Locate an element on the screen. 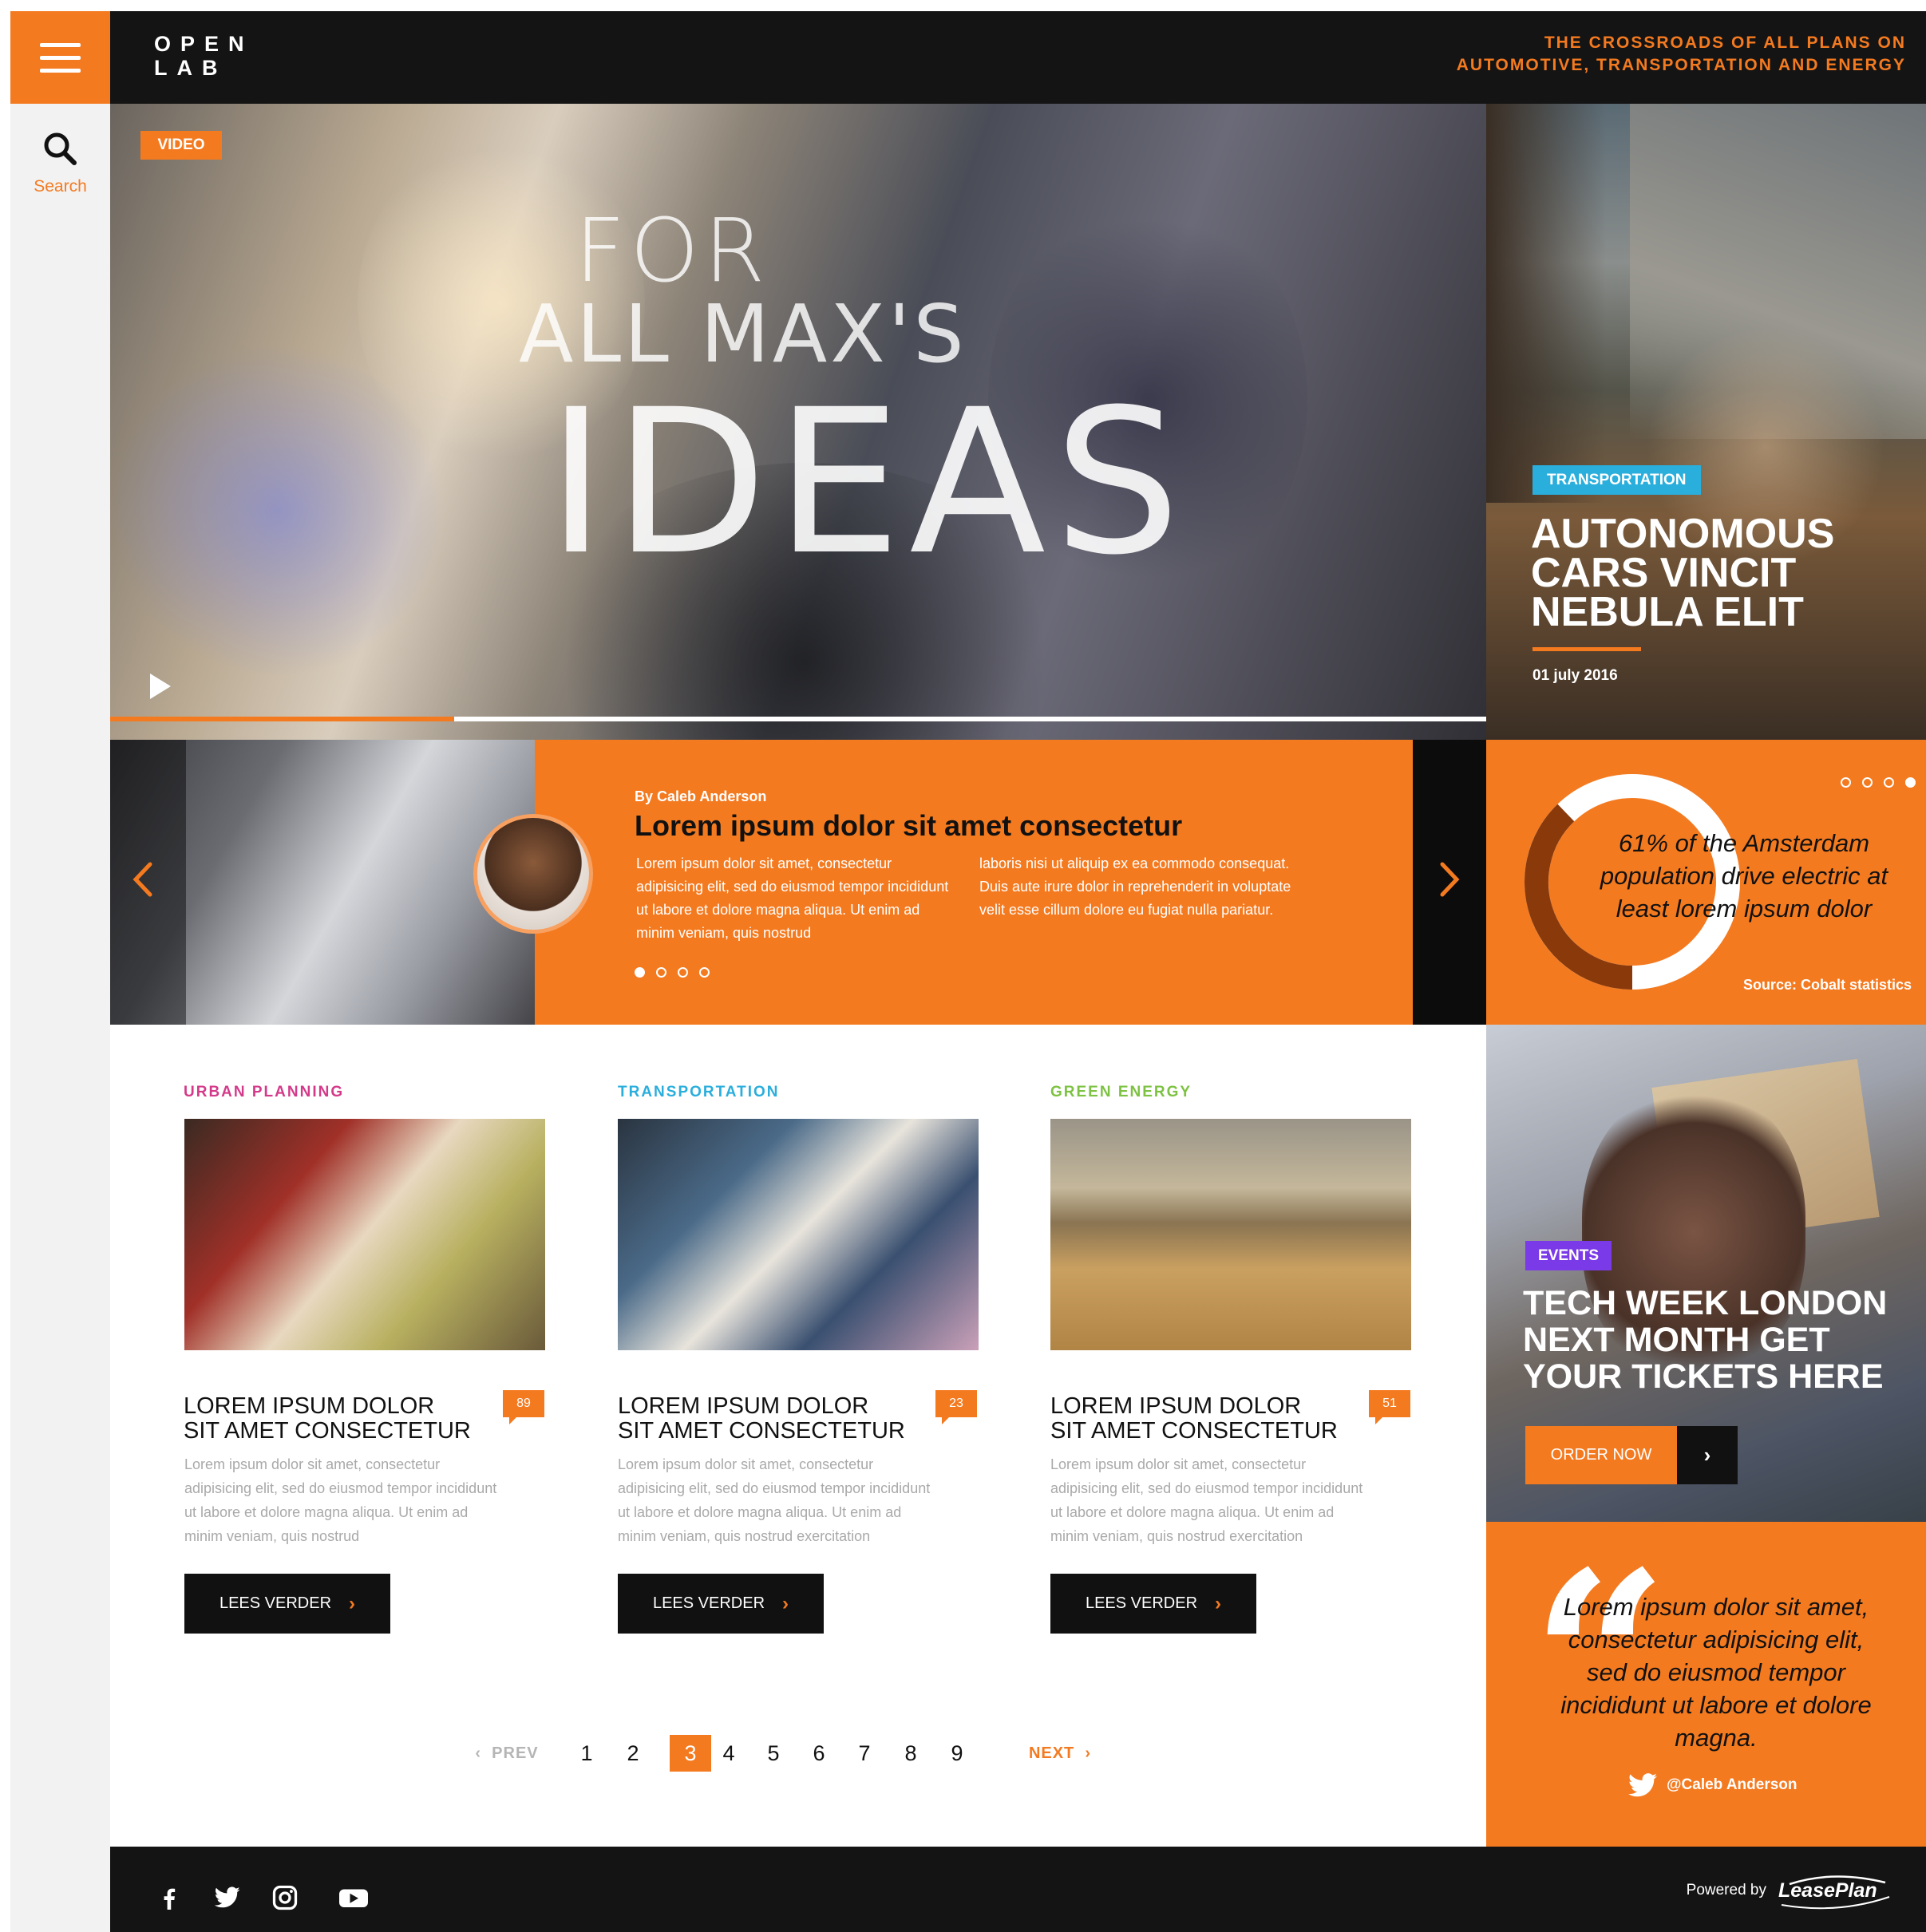 The width and height of the screenshot is (1926, 1932). read-more-label: LEES VERDER is located at coordinates (708, 1603).